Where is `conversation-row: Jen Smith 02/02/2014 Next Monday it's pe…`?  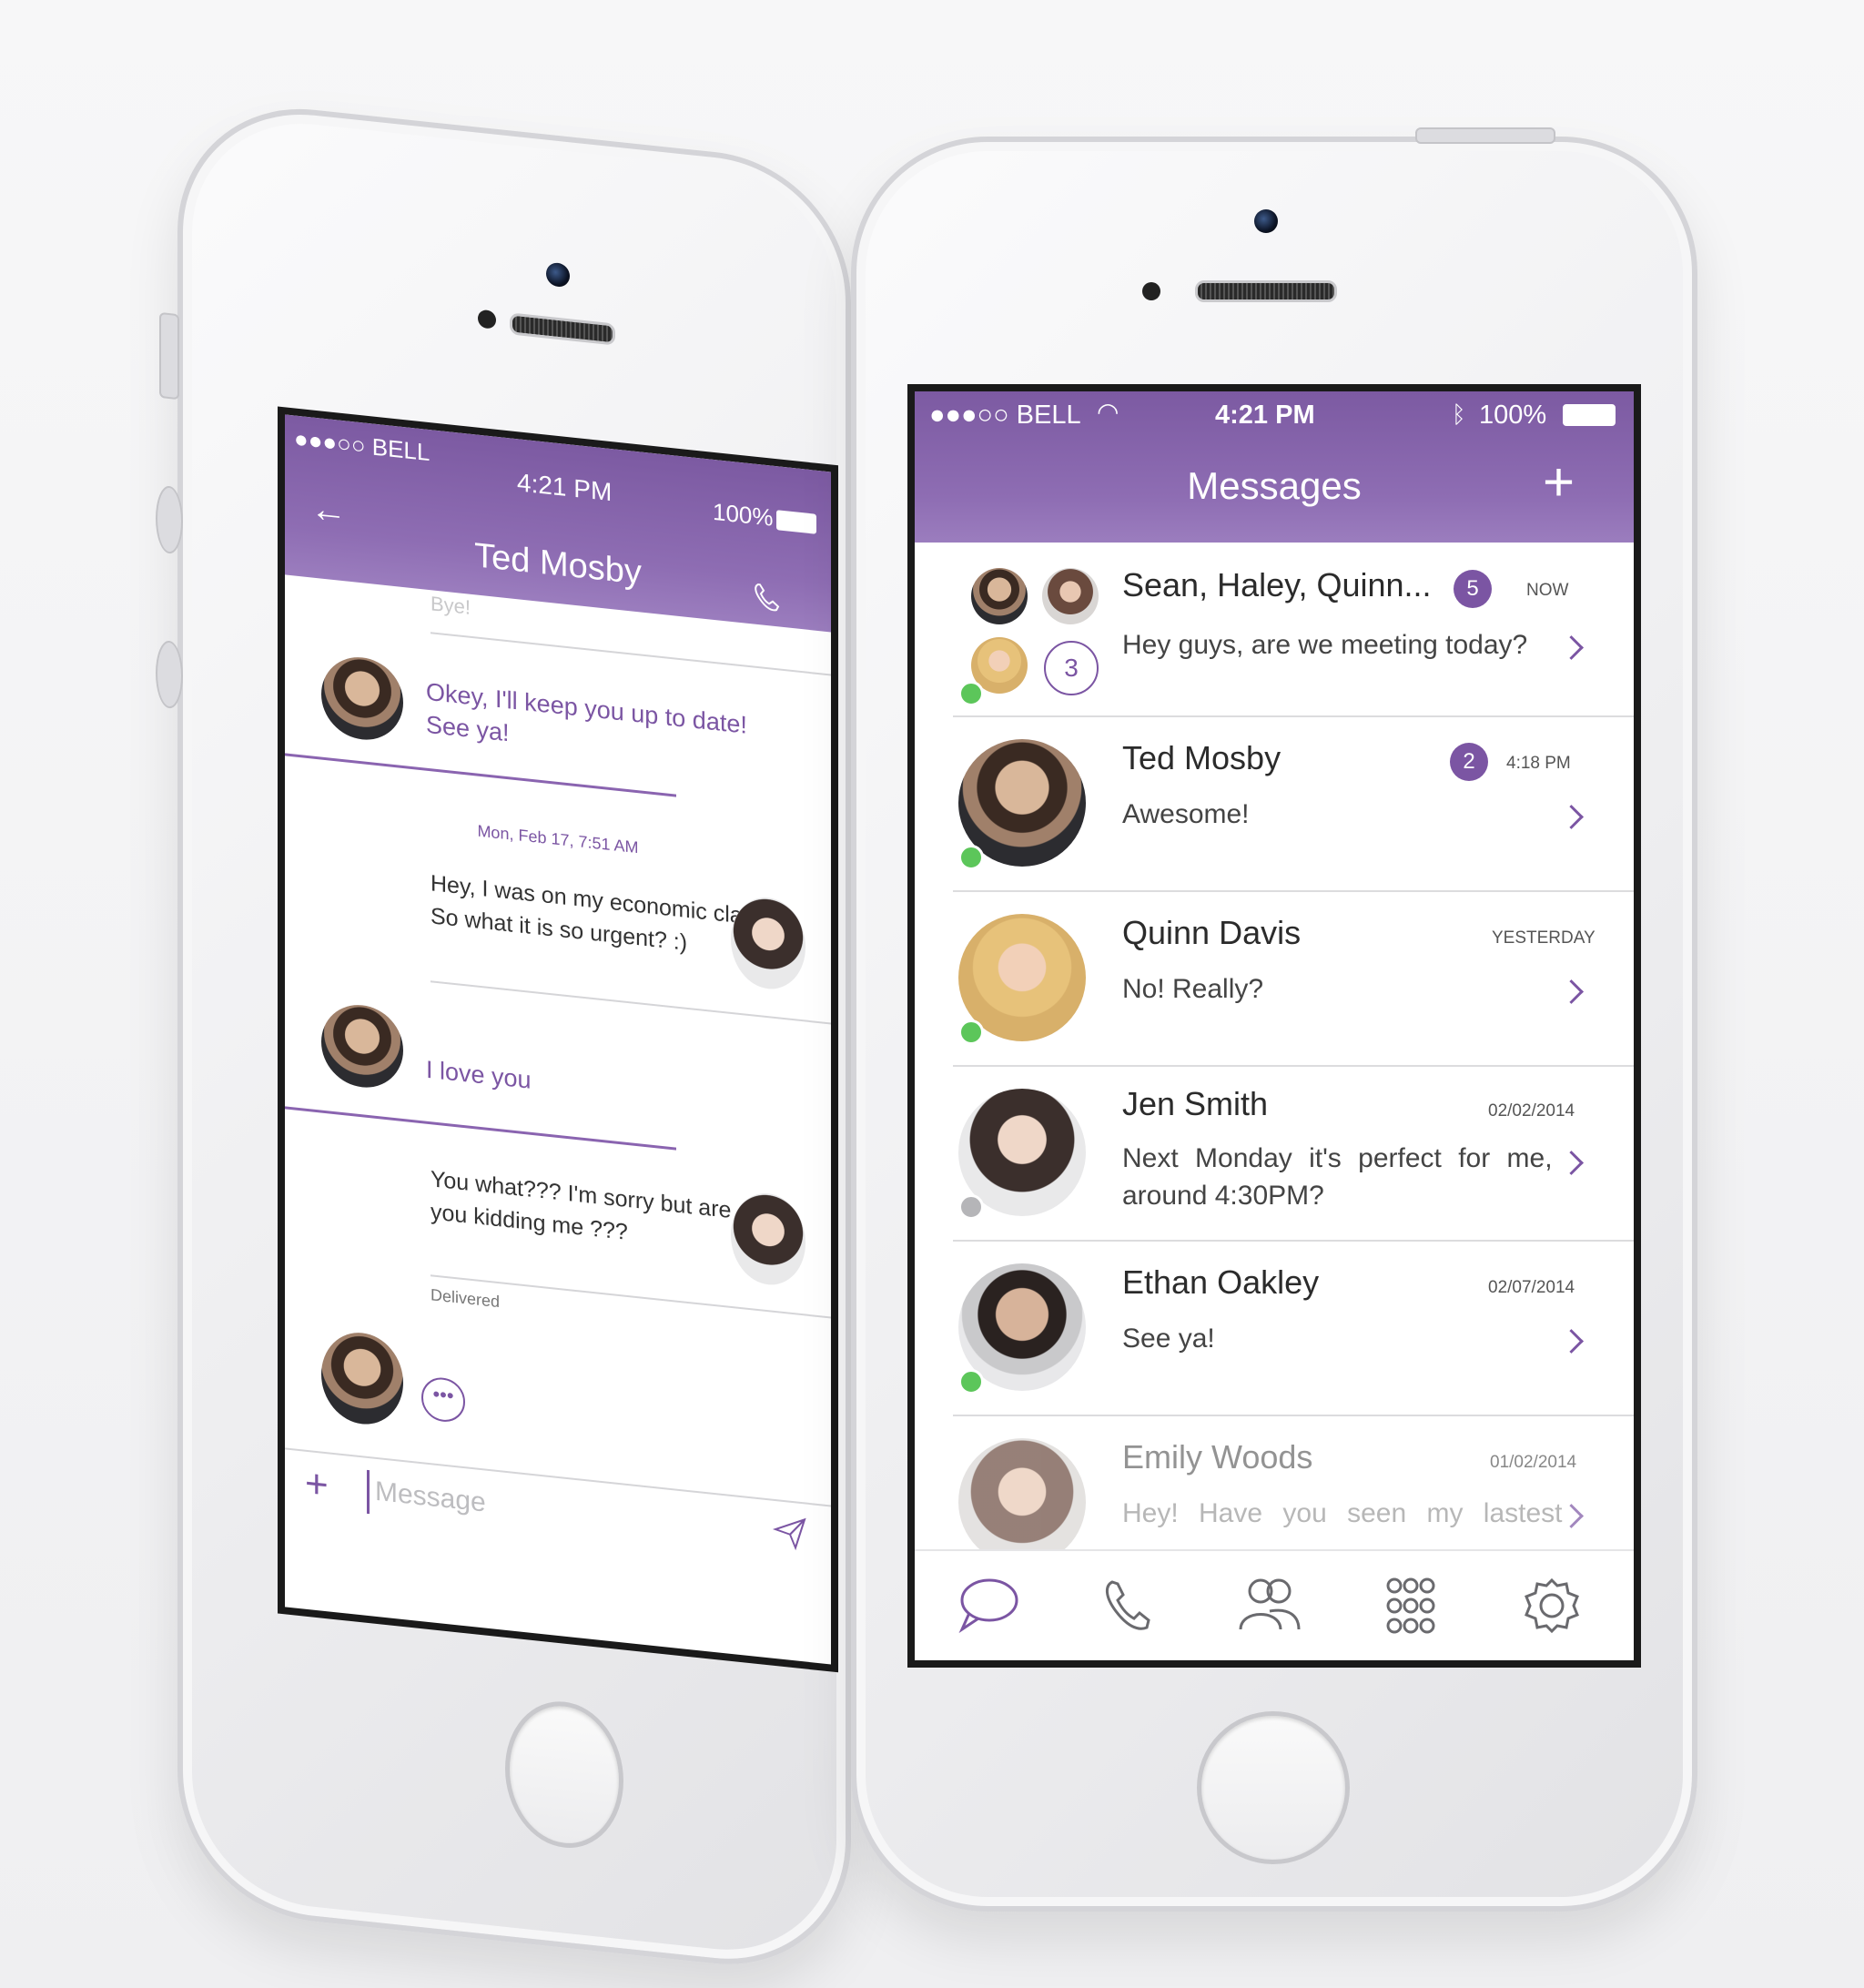
conversation-row: Jen Smith 02/02/2014 Next Monday it's pe… is located at coordinates (1293, 1154).